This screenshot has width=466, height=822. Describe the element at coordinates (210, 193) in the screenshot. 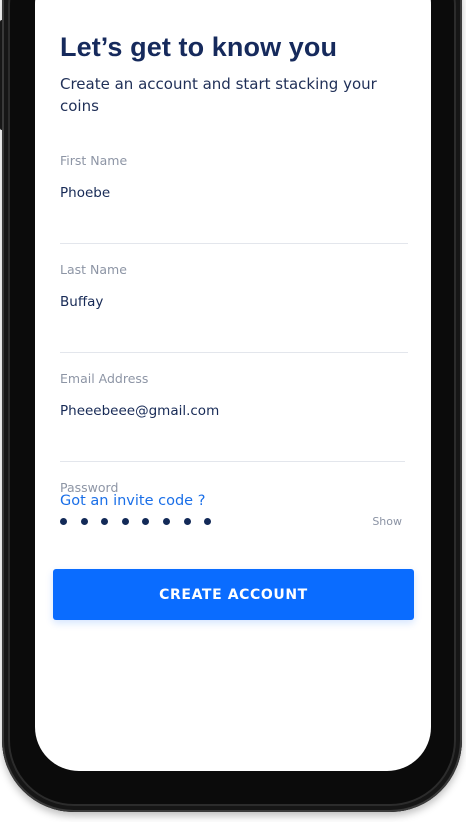

I see `first-name-input` at that location.